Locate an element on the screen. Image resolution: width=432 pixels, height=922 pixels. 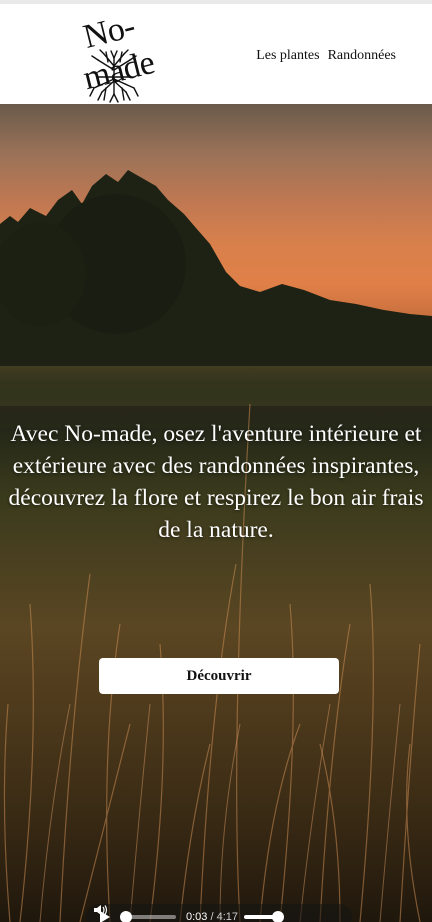
volume-knob is located at coordinates (278, 916).